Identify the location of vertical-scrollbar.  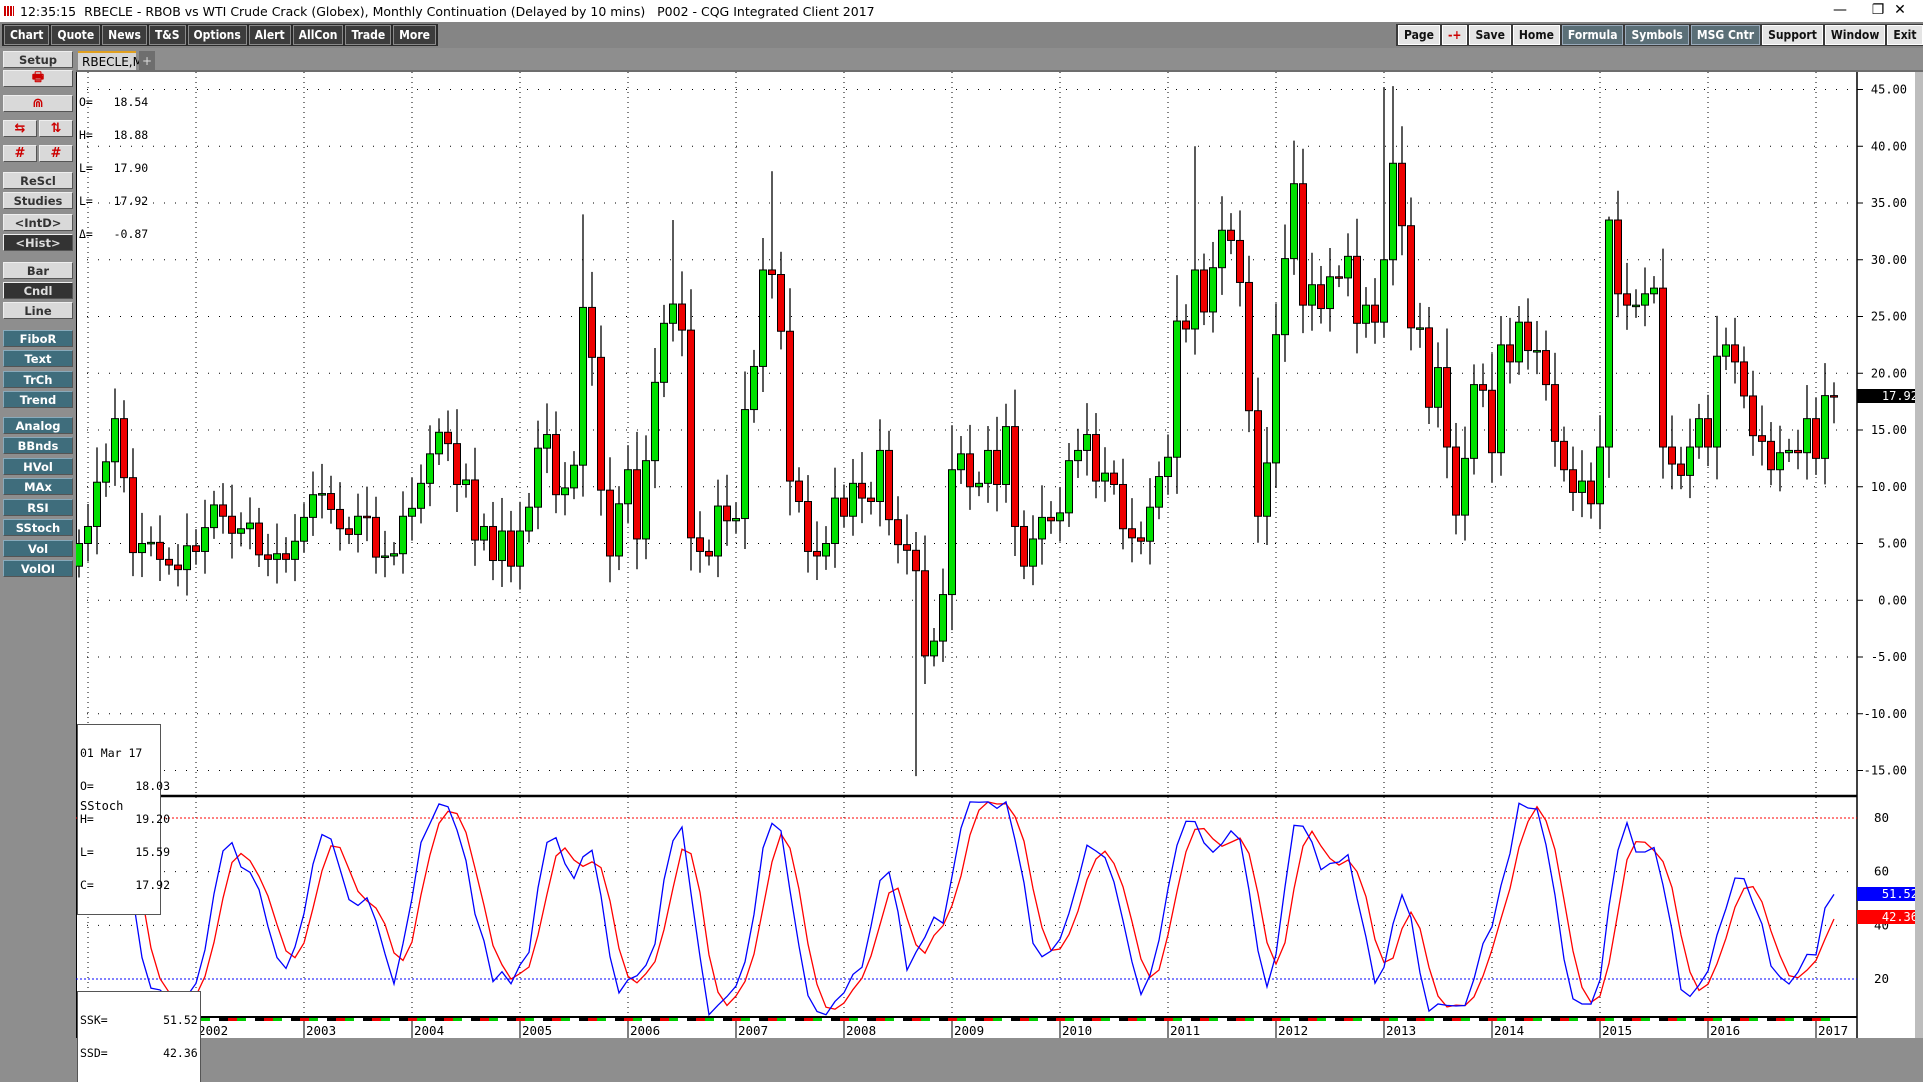
(1919, 555).